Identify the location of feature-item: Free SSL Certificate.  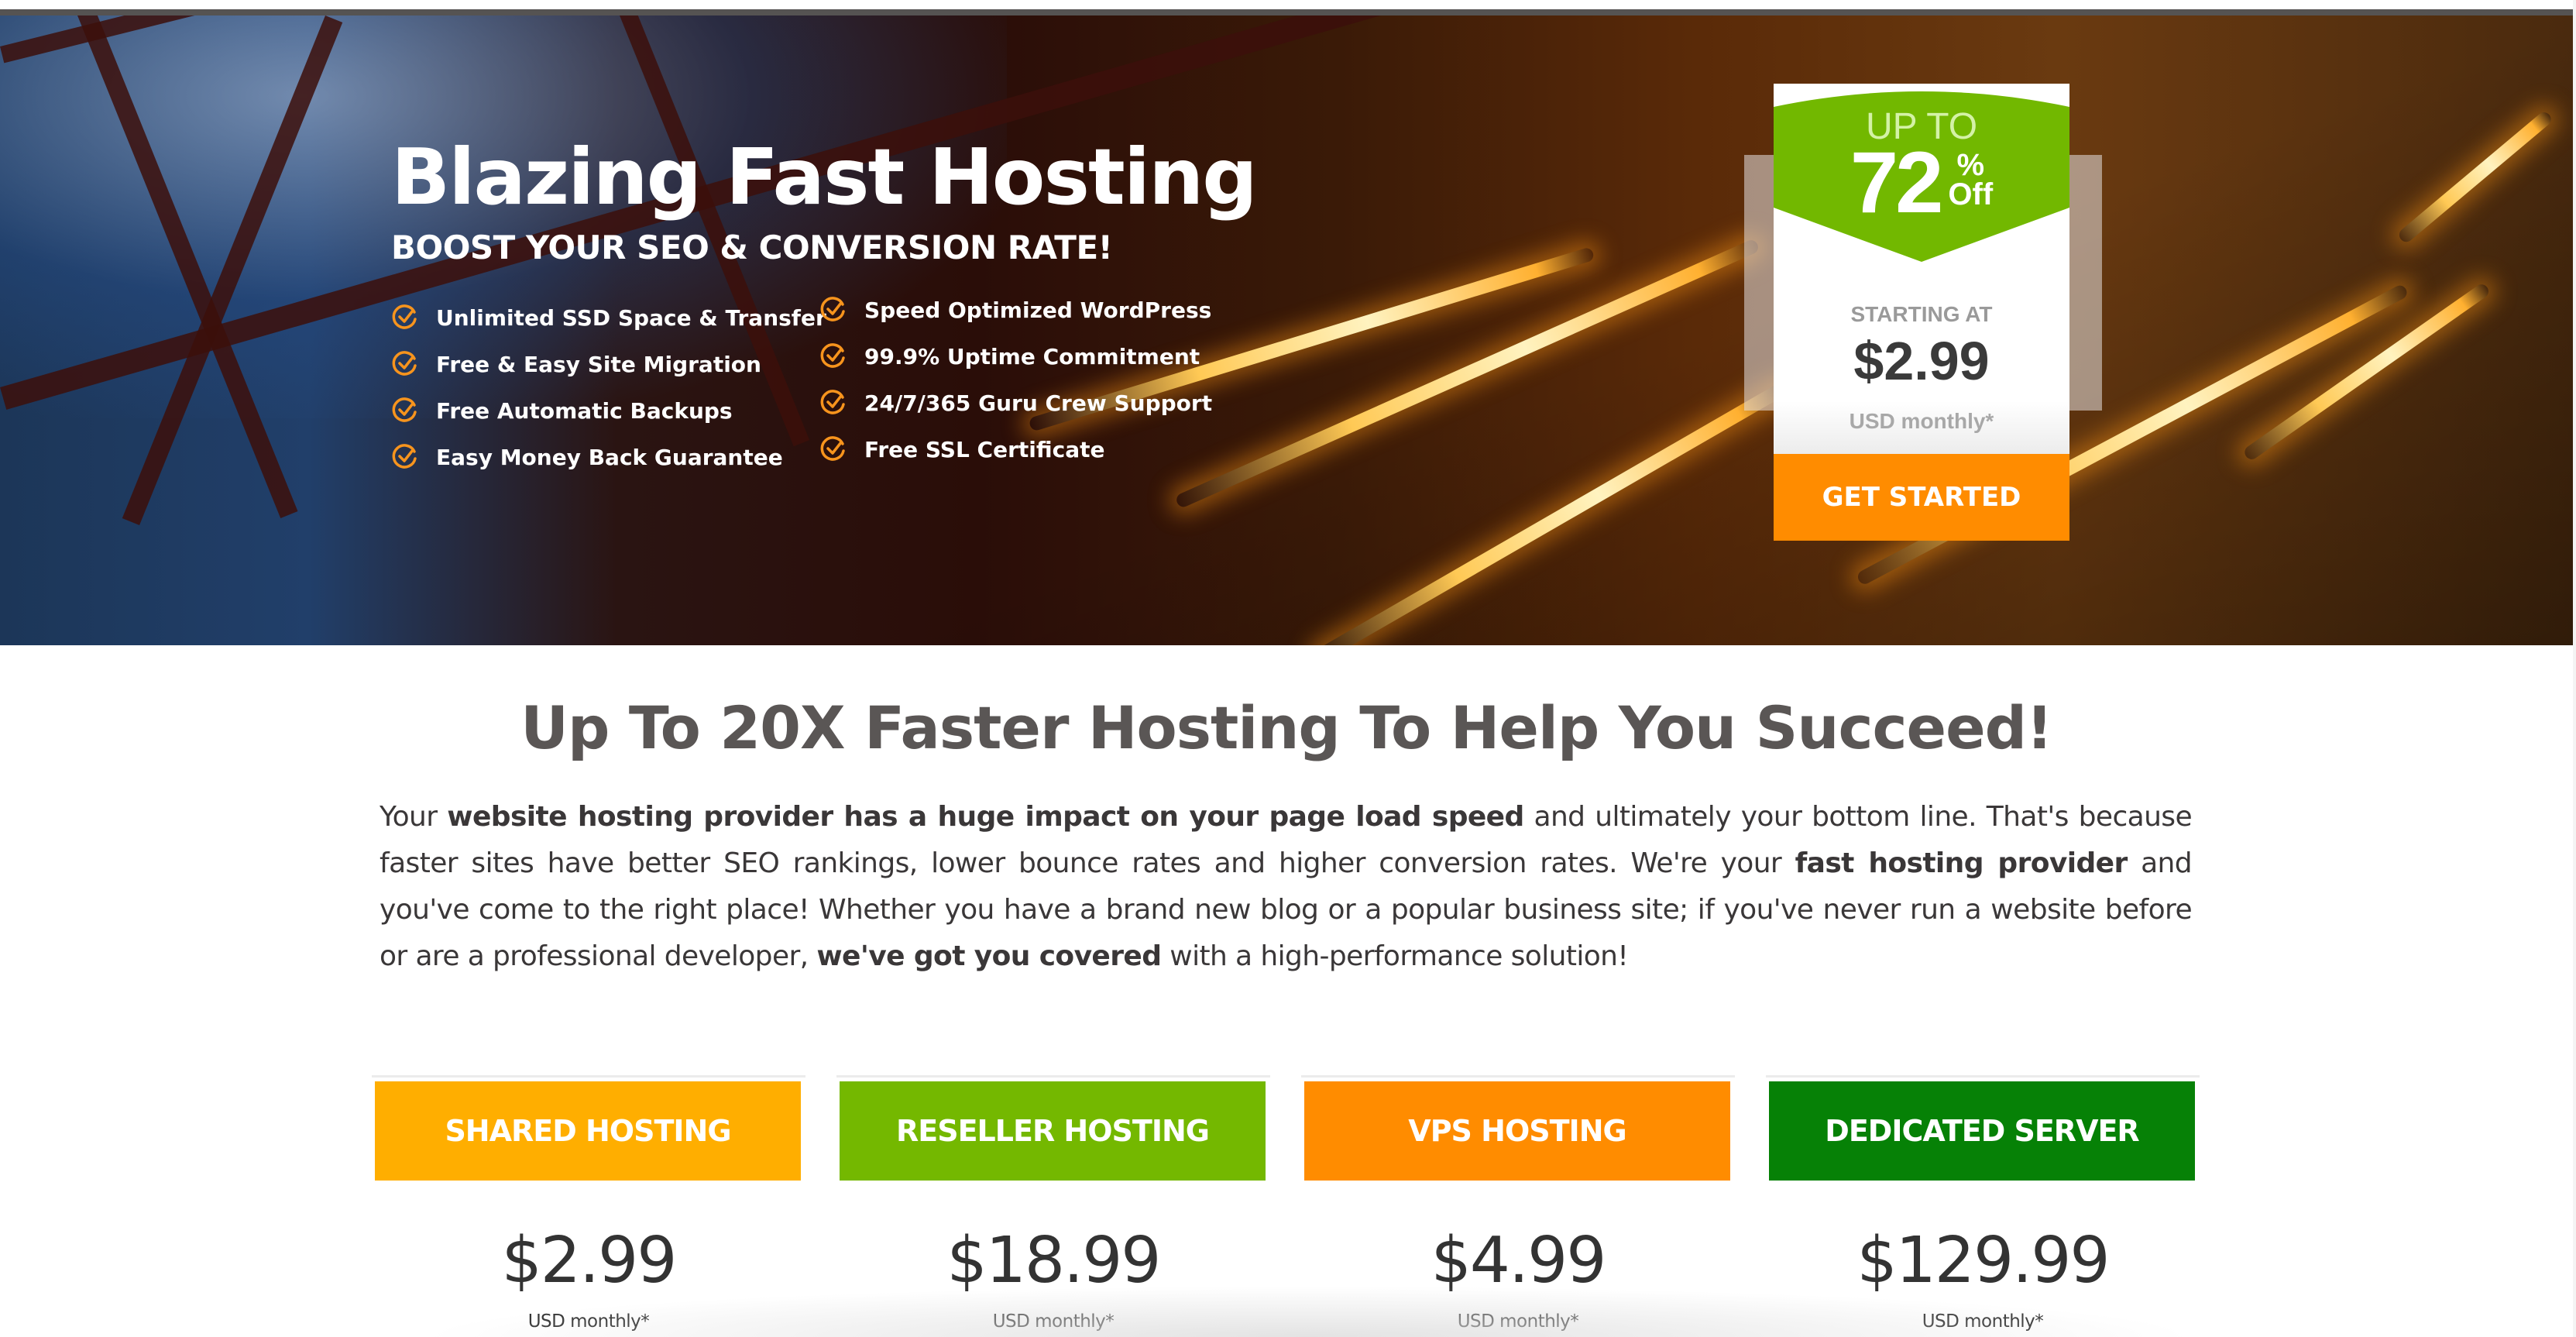
(1015, 449).